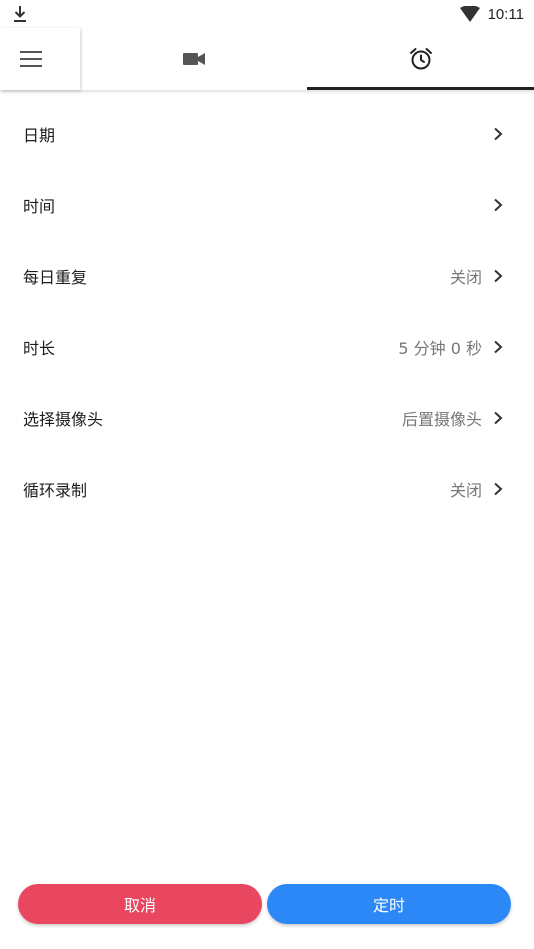 The width and height of the screenshot is (534, 949). What do you see at coordinates (55, 277) in the screenshot?
I see `setting-label: 每日重复` at bounding box center [55, 277].